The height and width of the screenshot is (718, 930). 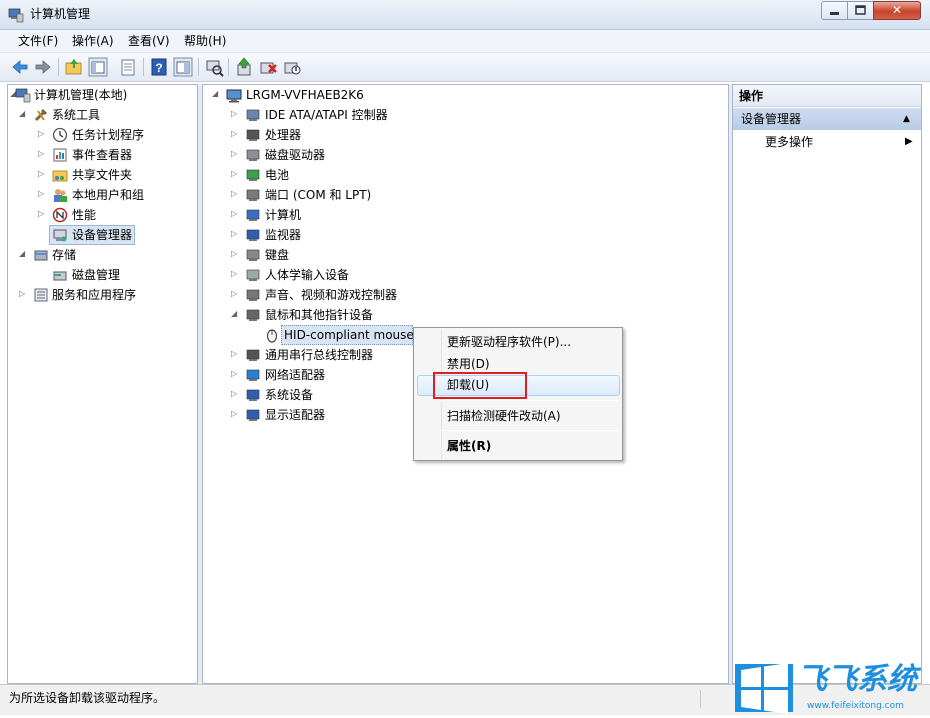 What do you see at coordinates (23, 95) in the screenshot?
I see `computer-management-icon` at bounding box center [23, 95].